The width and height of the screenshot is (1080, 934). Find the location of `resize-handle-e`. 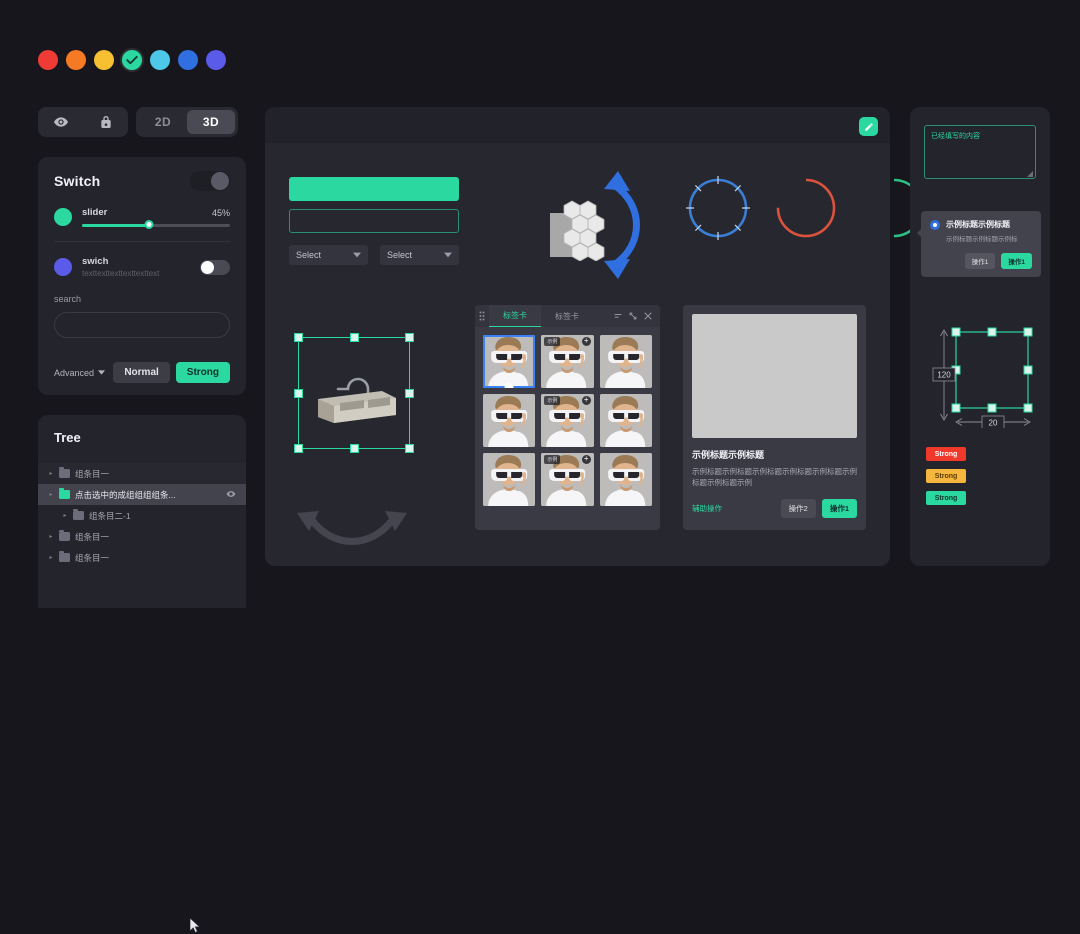

resize-handle-e is located at coordinates (409, 393).